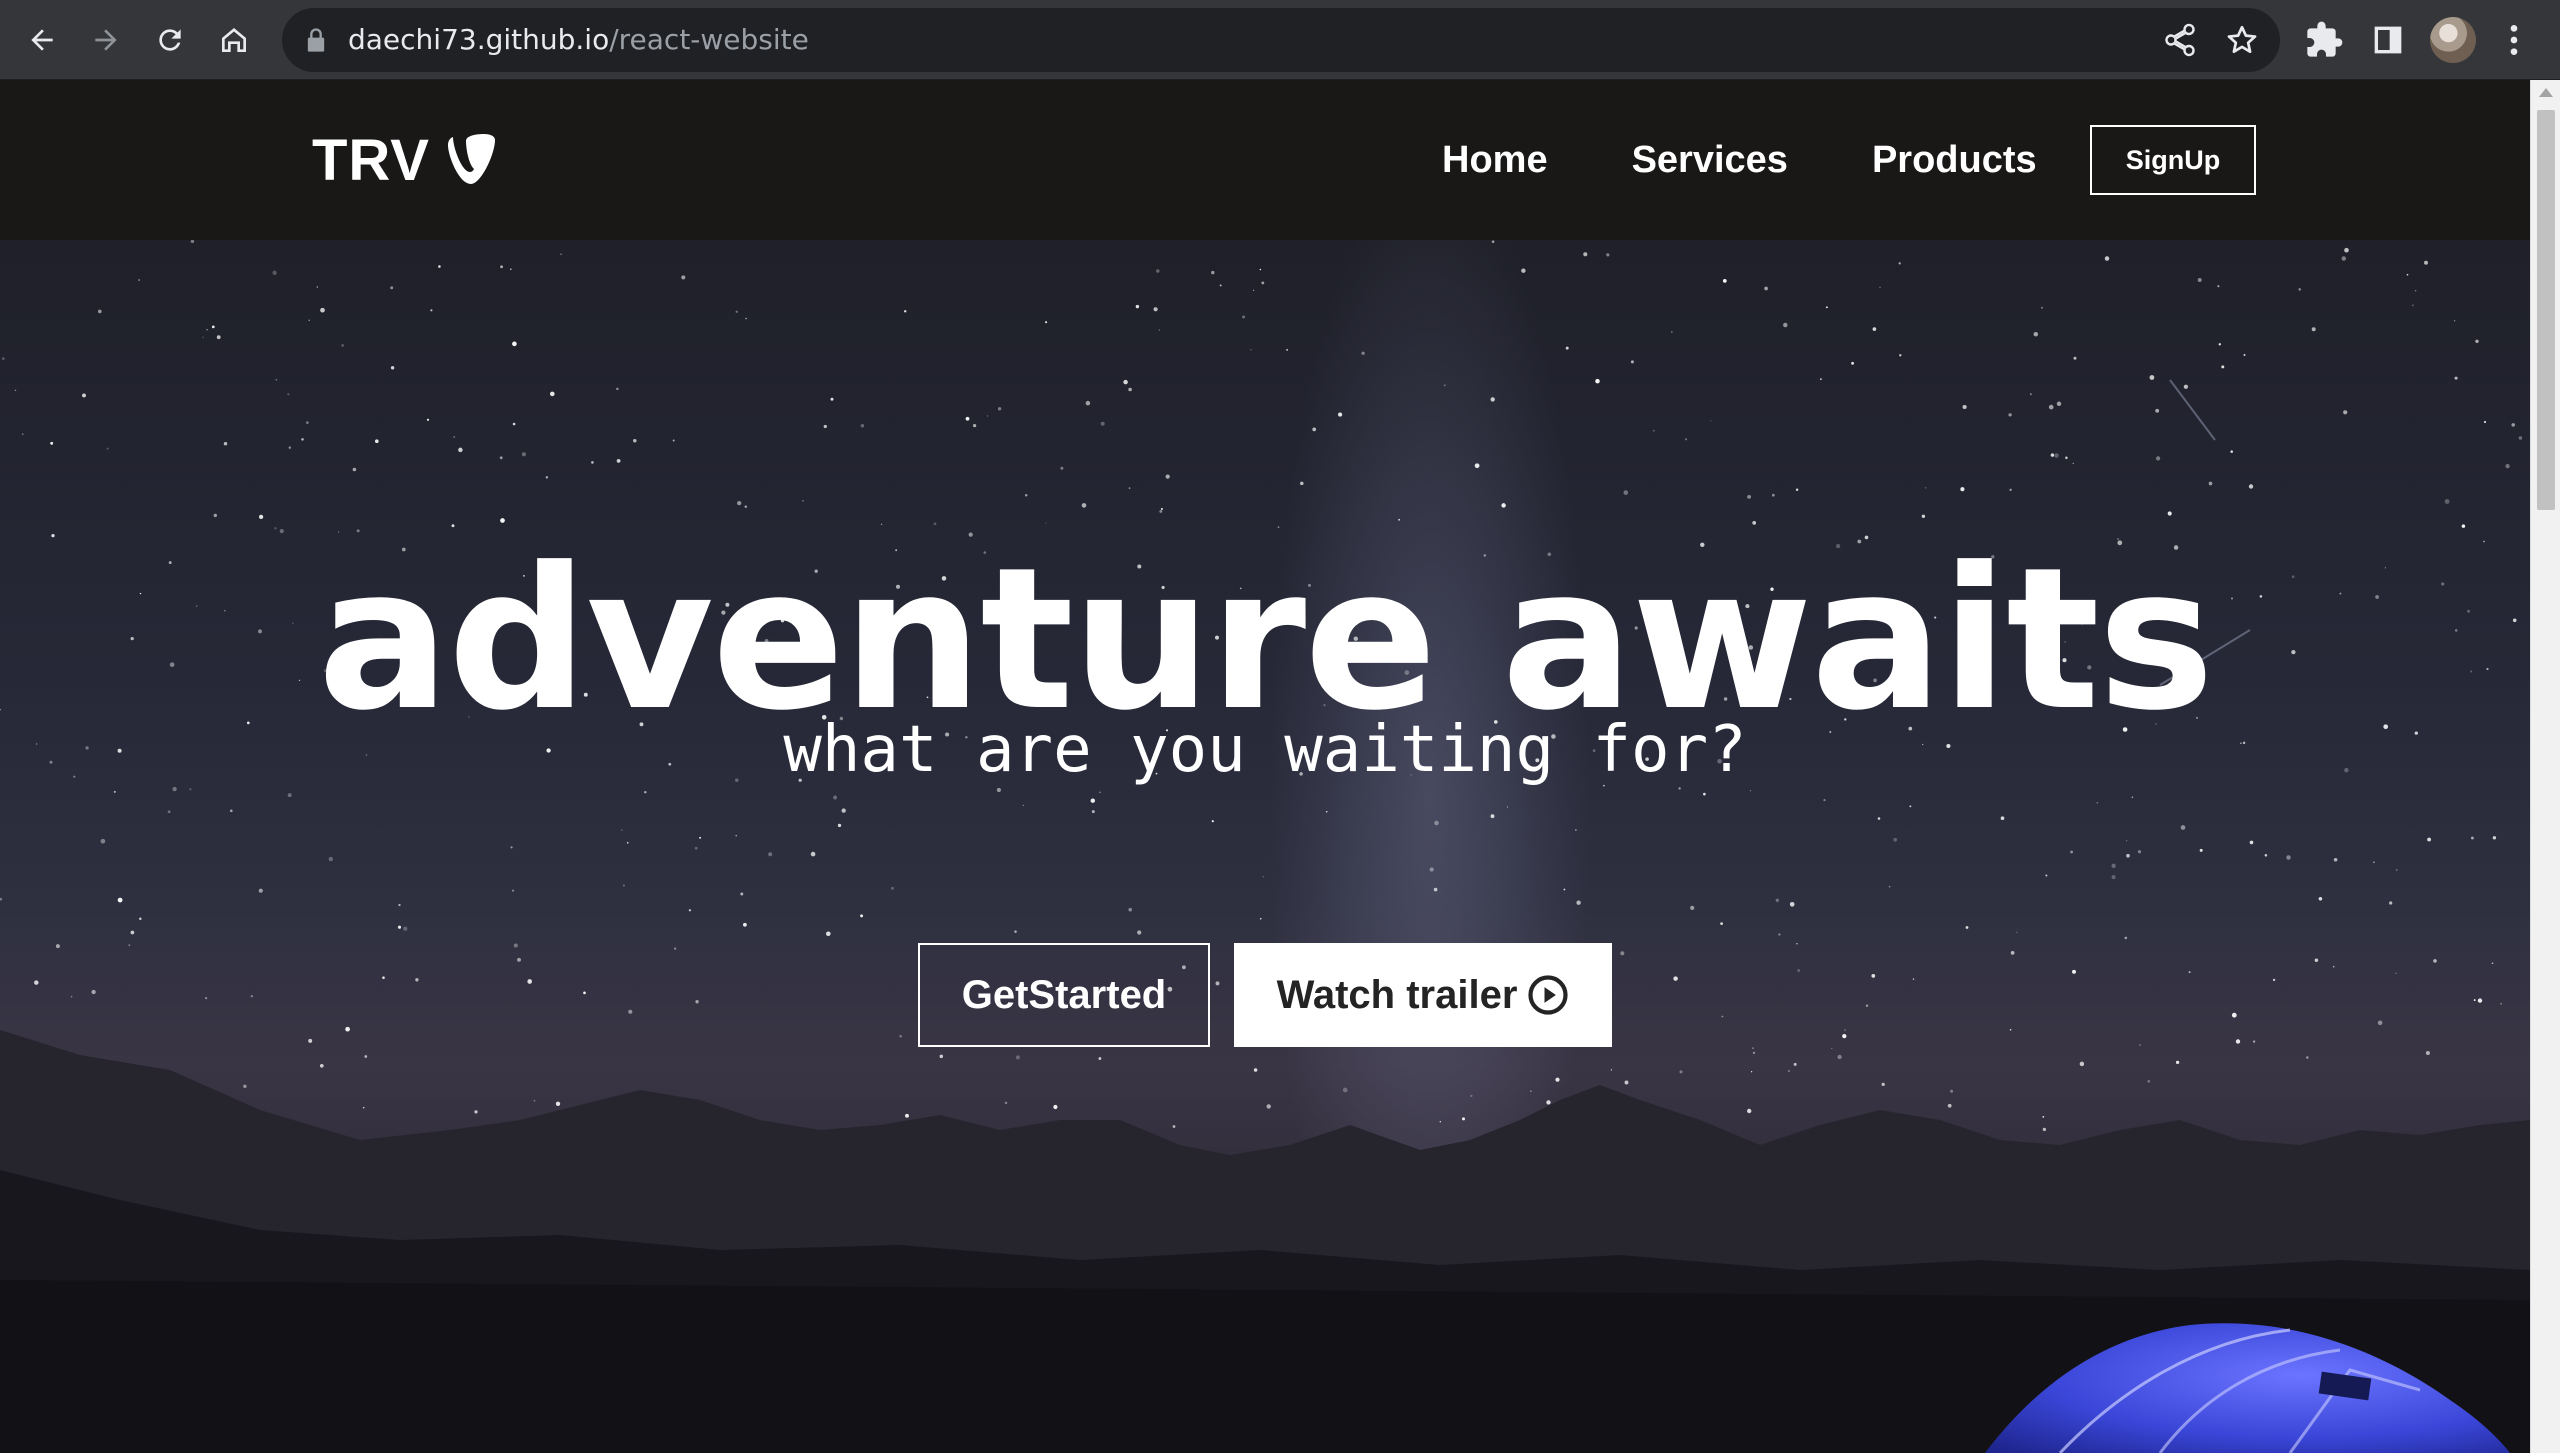  I want to click on forward-icon, so click(106, 40).